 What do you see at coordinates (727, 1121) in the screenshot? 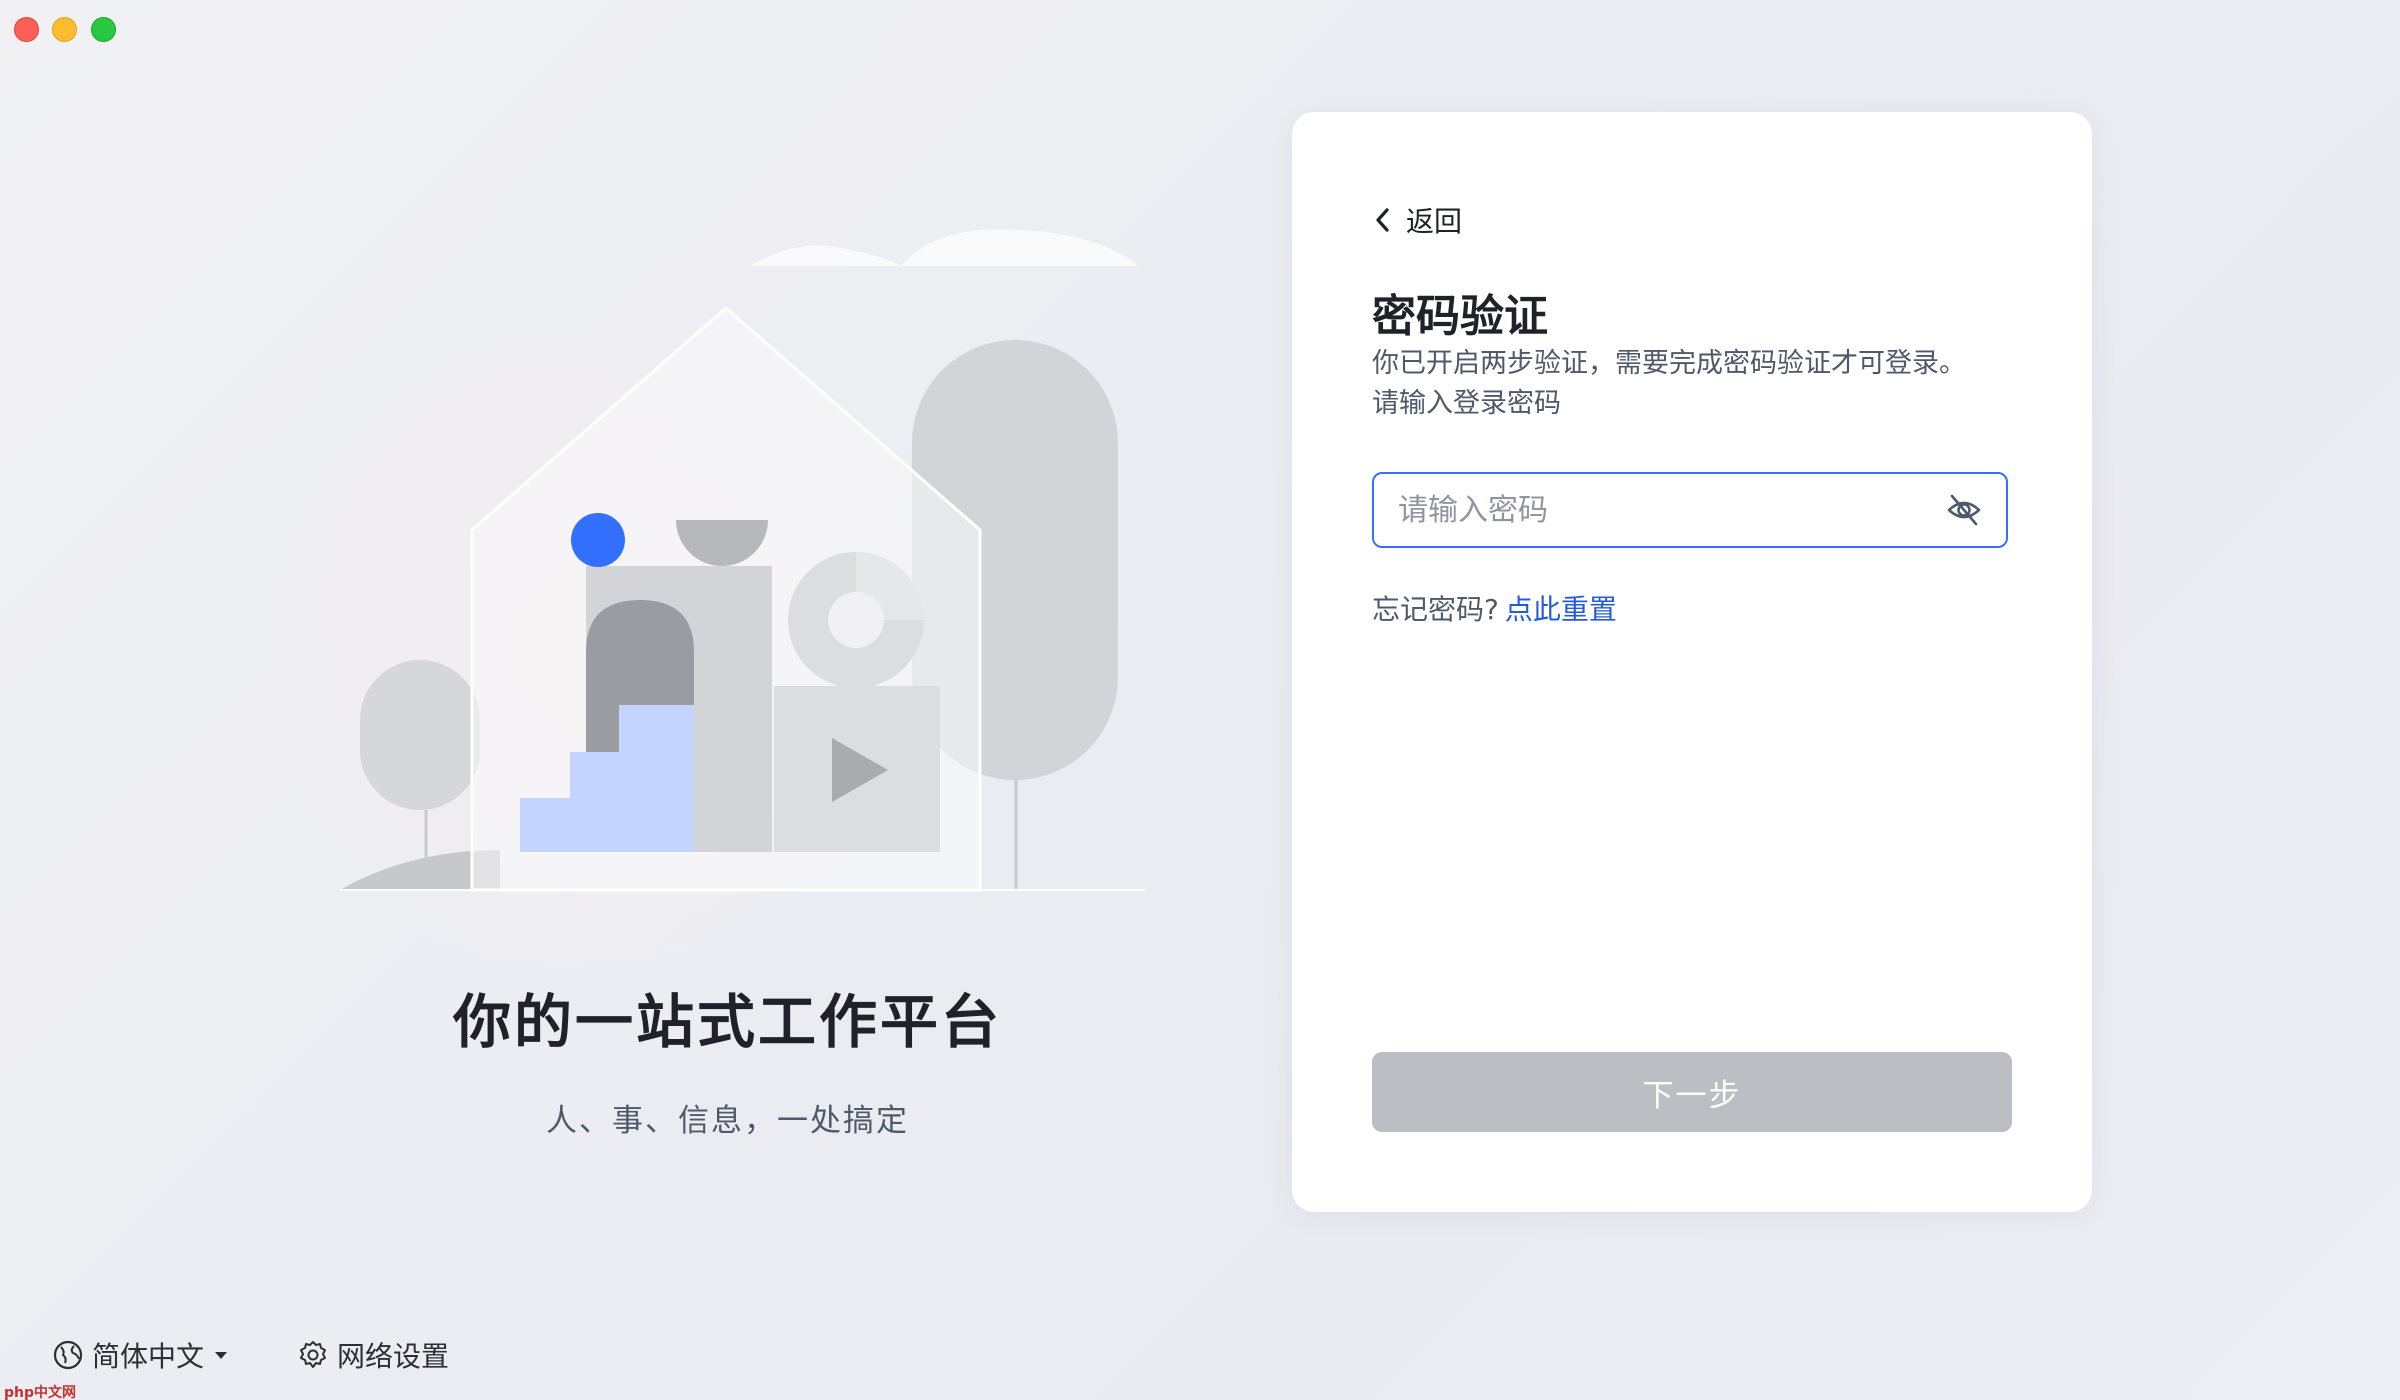
I see `slogan-subtitle: 人、事、信息，一处搞定` at bounding box center [727, 1121].